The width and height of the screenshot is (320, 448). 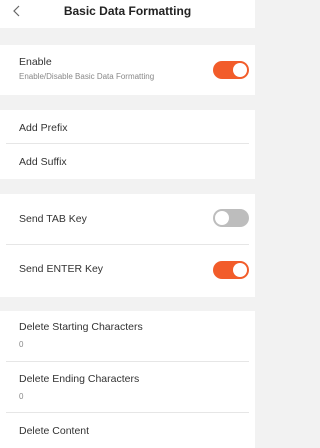 I want to click on send-tab-toggle, so click(x=231, y=218).